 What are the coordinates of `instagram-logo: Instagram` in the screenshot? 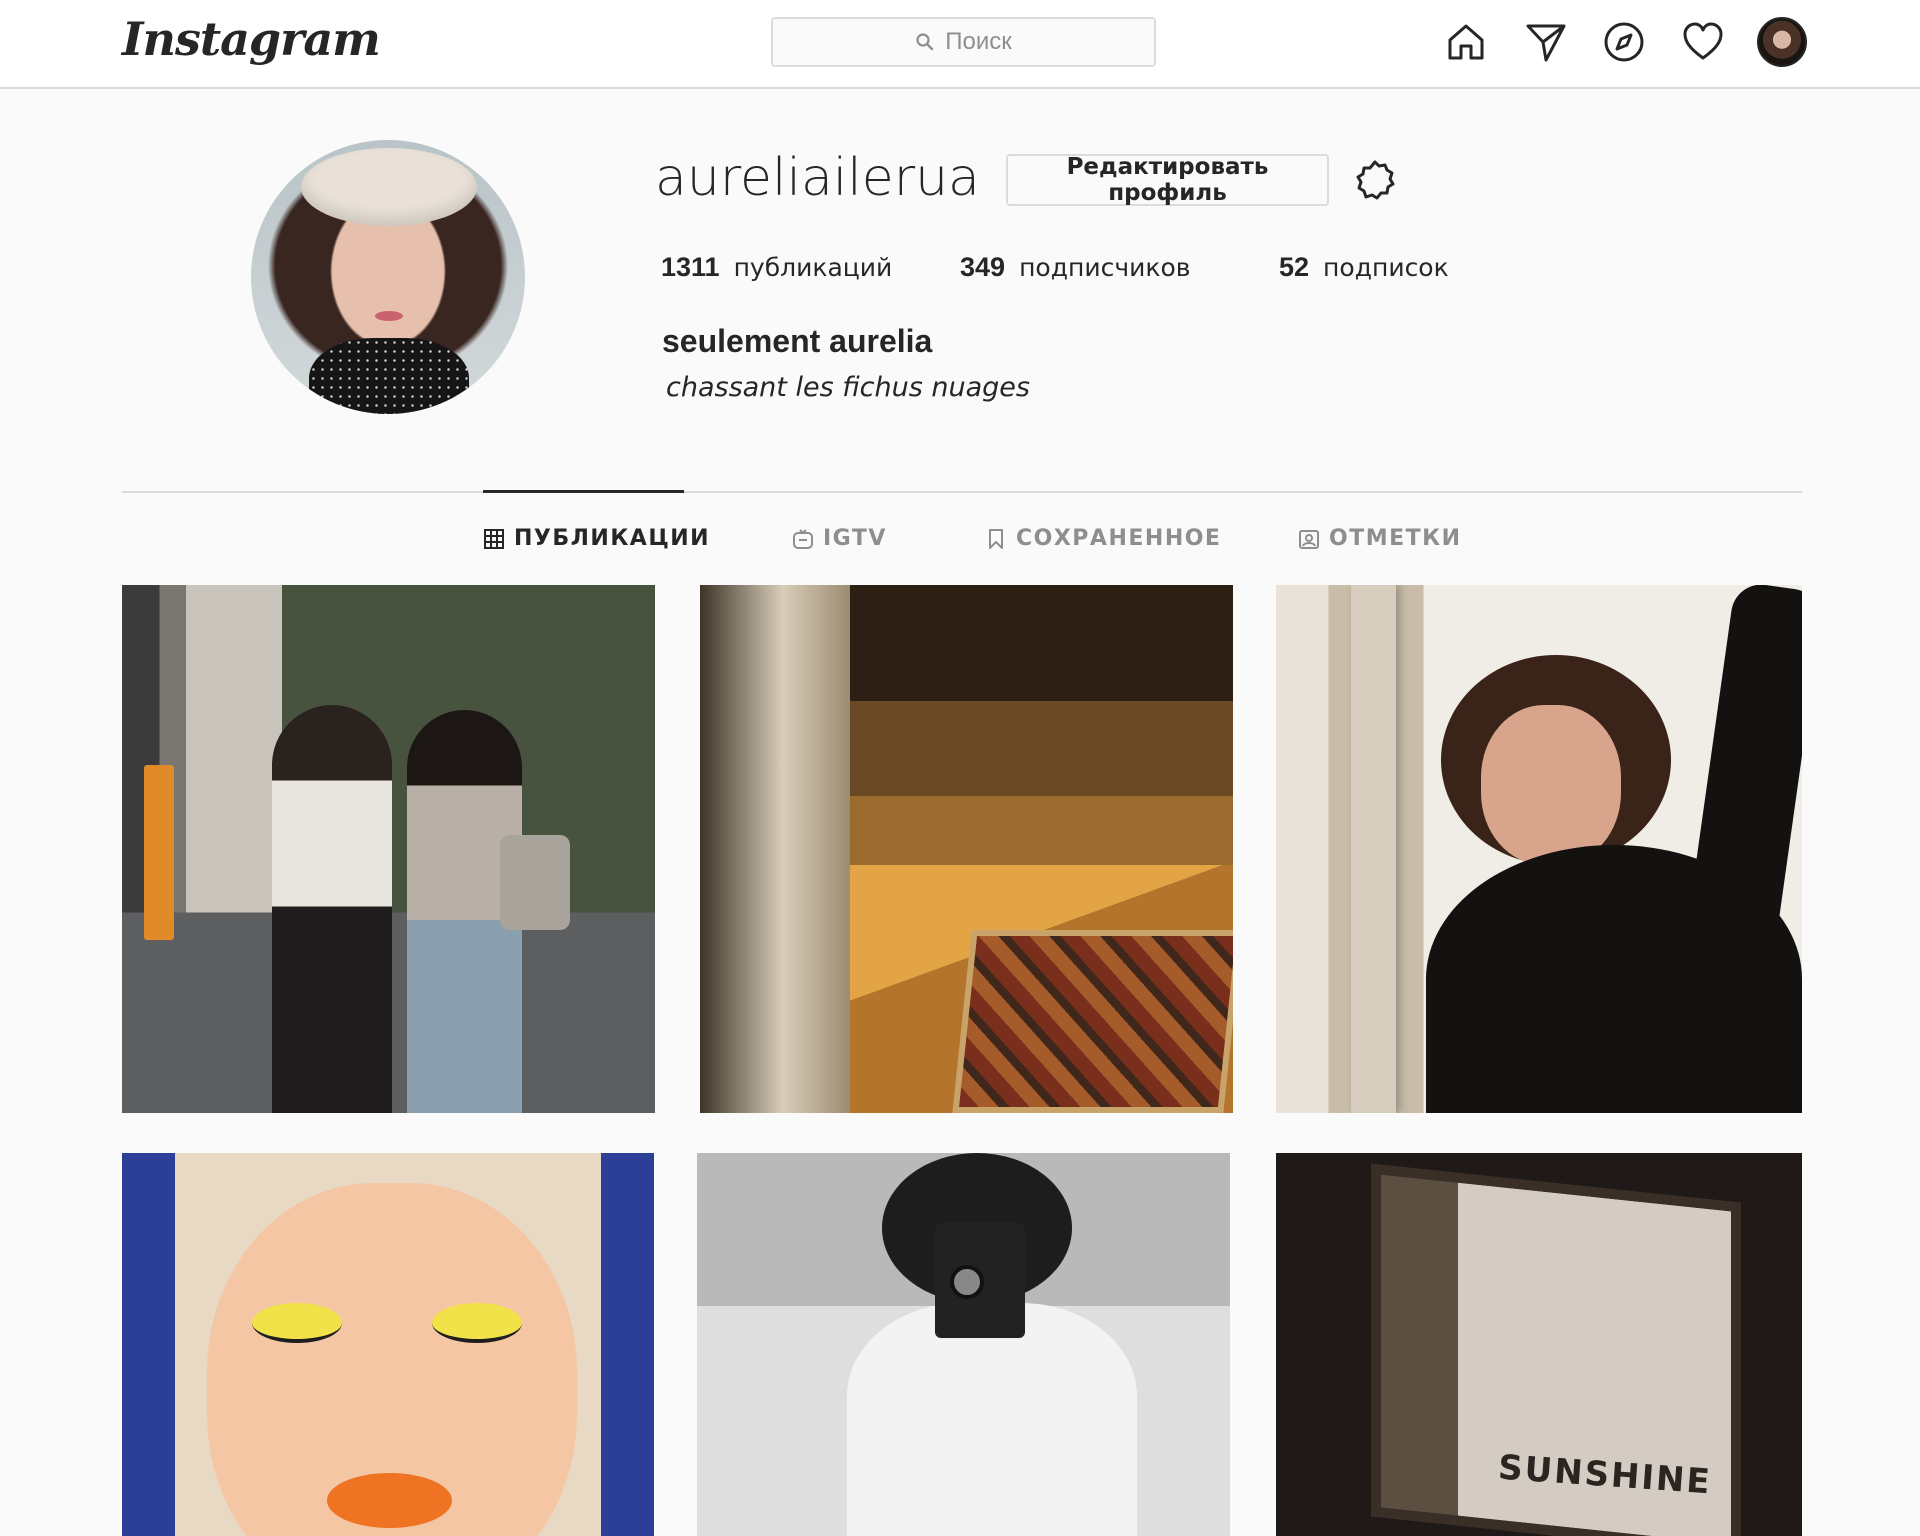 It's located at (251, 39).